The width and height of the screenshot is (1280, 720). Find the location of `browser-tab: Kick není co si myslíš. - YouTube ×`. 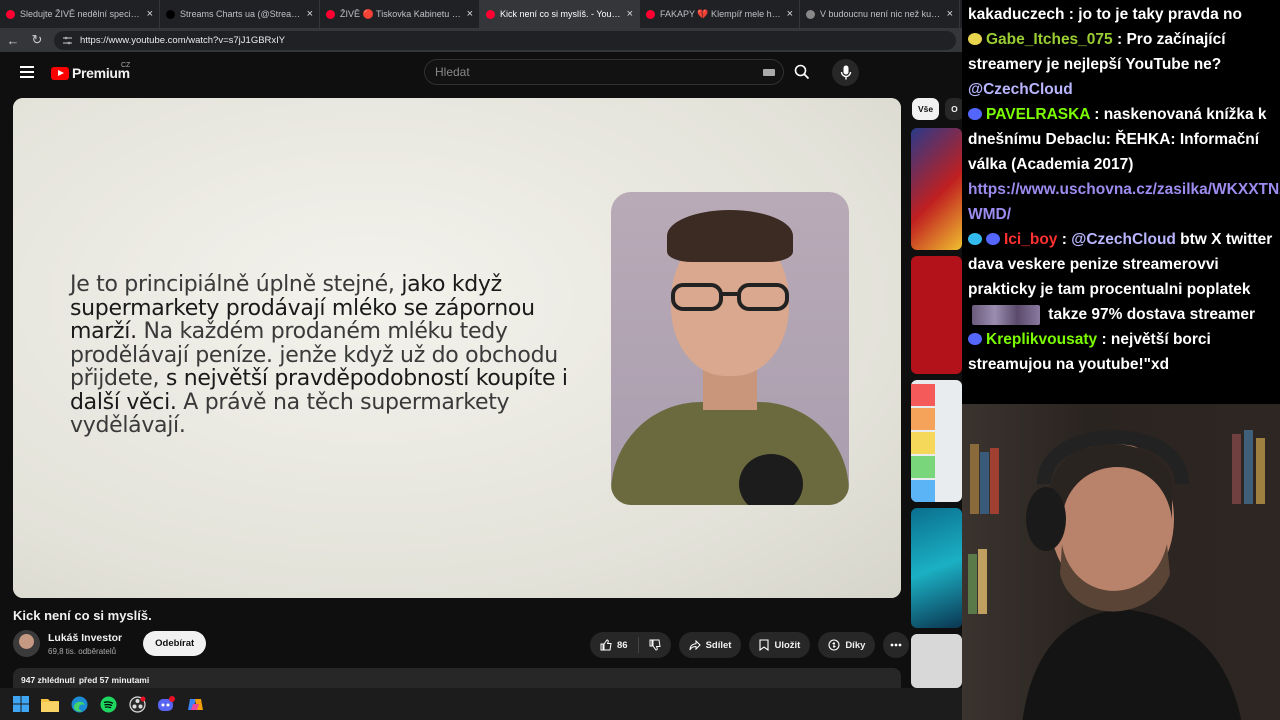

browser-tab: Kick není co si myslíš. - YouTube × is located at coordinates (560, 14).